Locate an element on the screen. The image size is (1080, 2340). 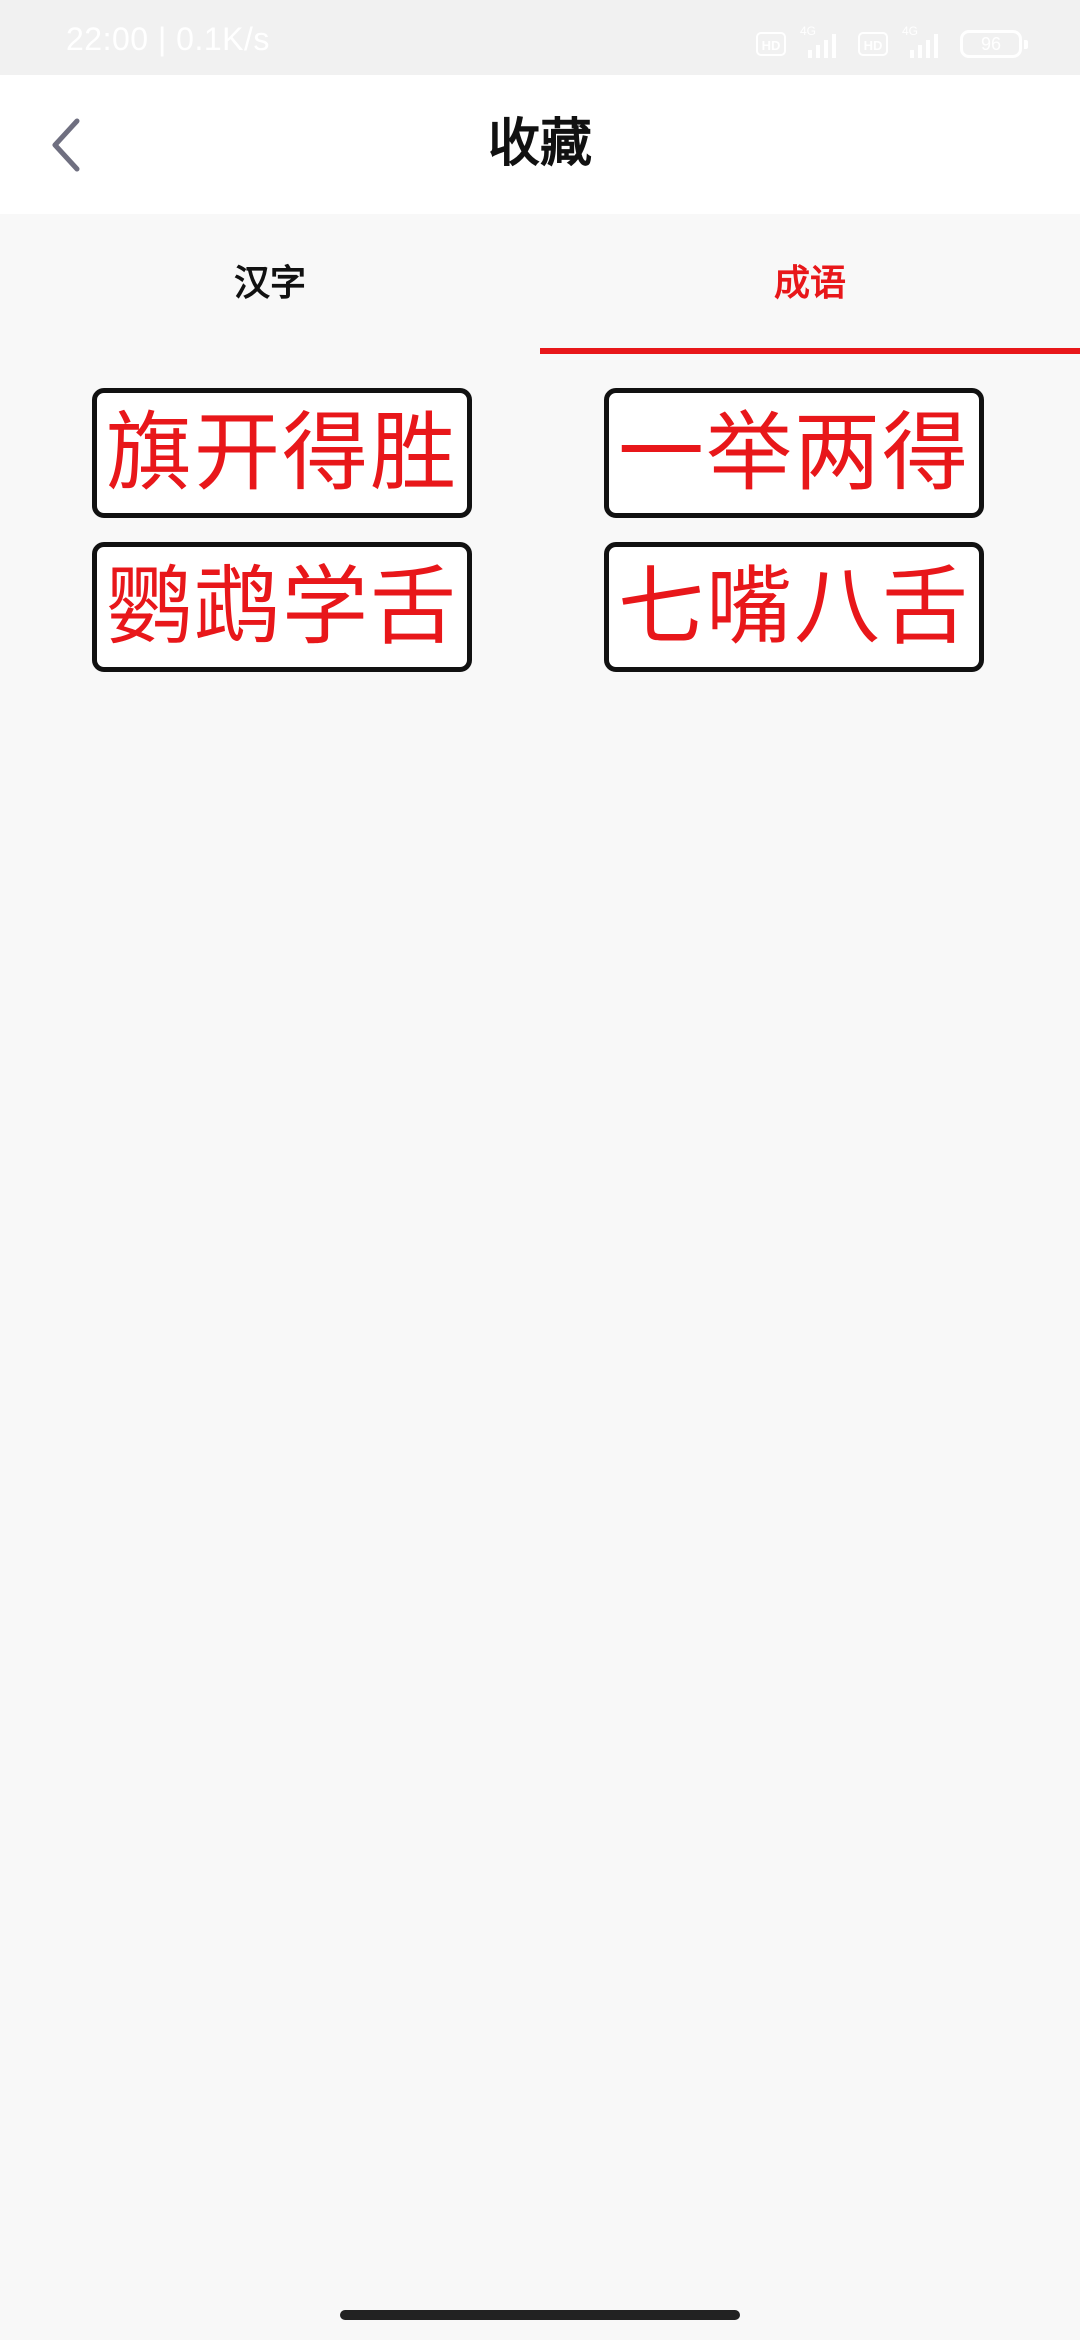
idiom-text: 七嘴八舌 is located at coordinates (794, 607).